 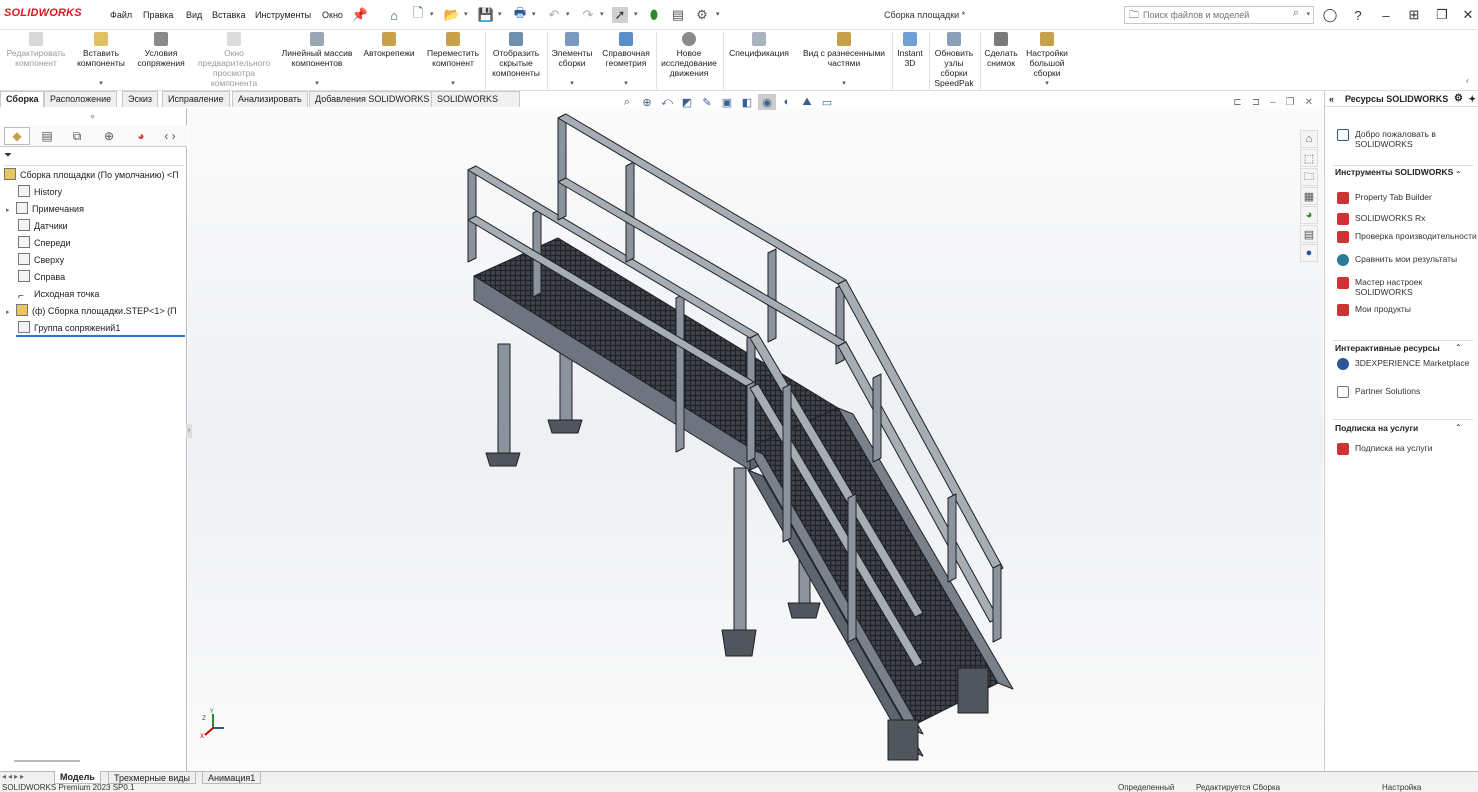 I want to click on traffic-light-icon: ⬮, so click(x=654, y=15).